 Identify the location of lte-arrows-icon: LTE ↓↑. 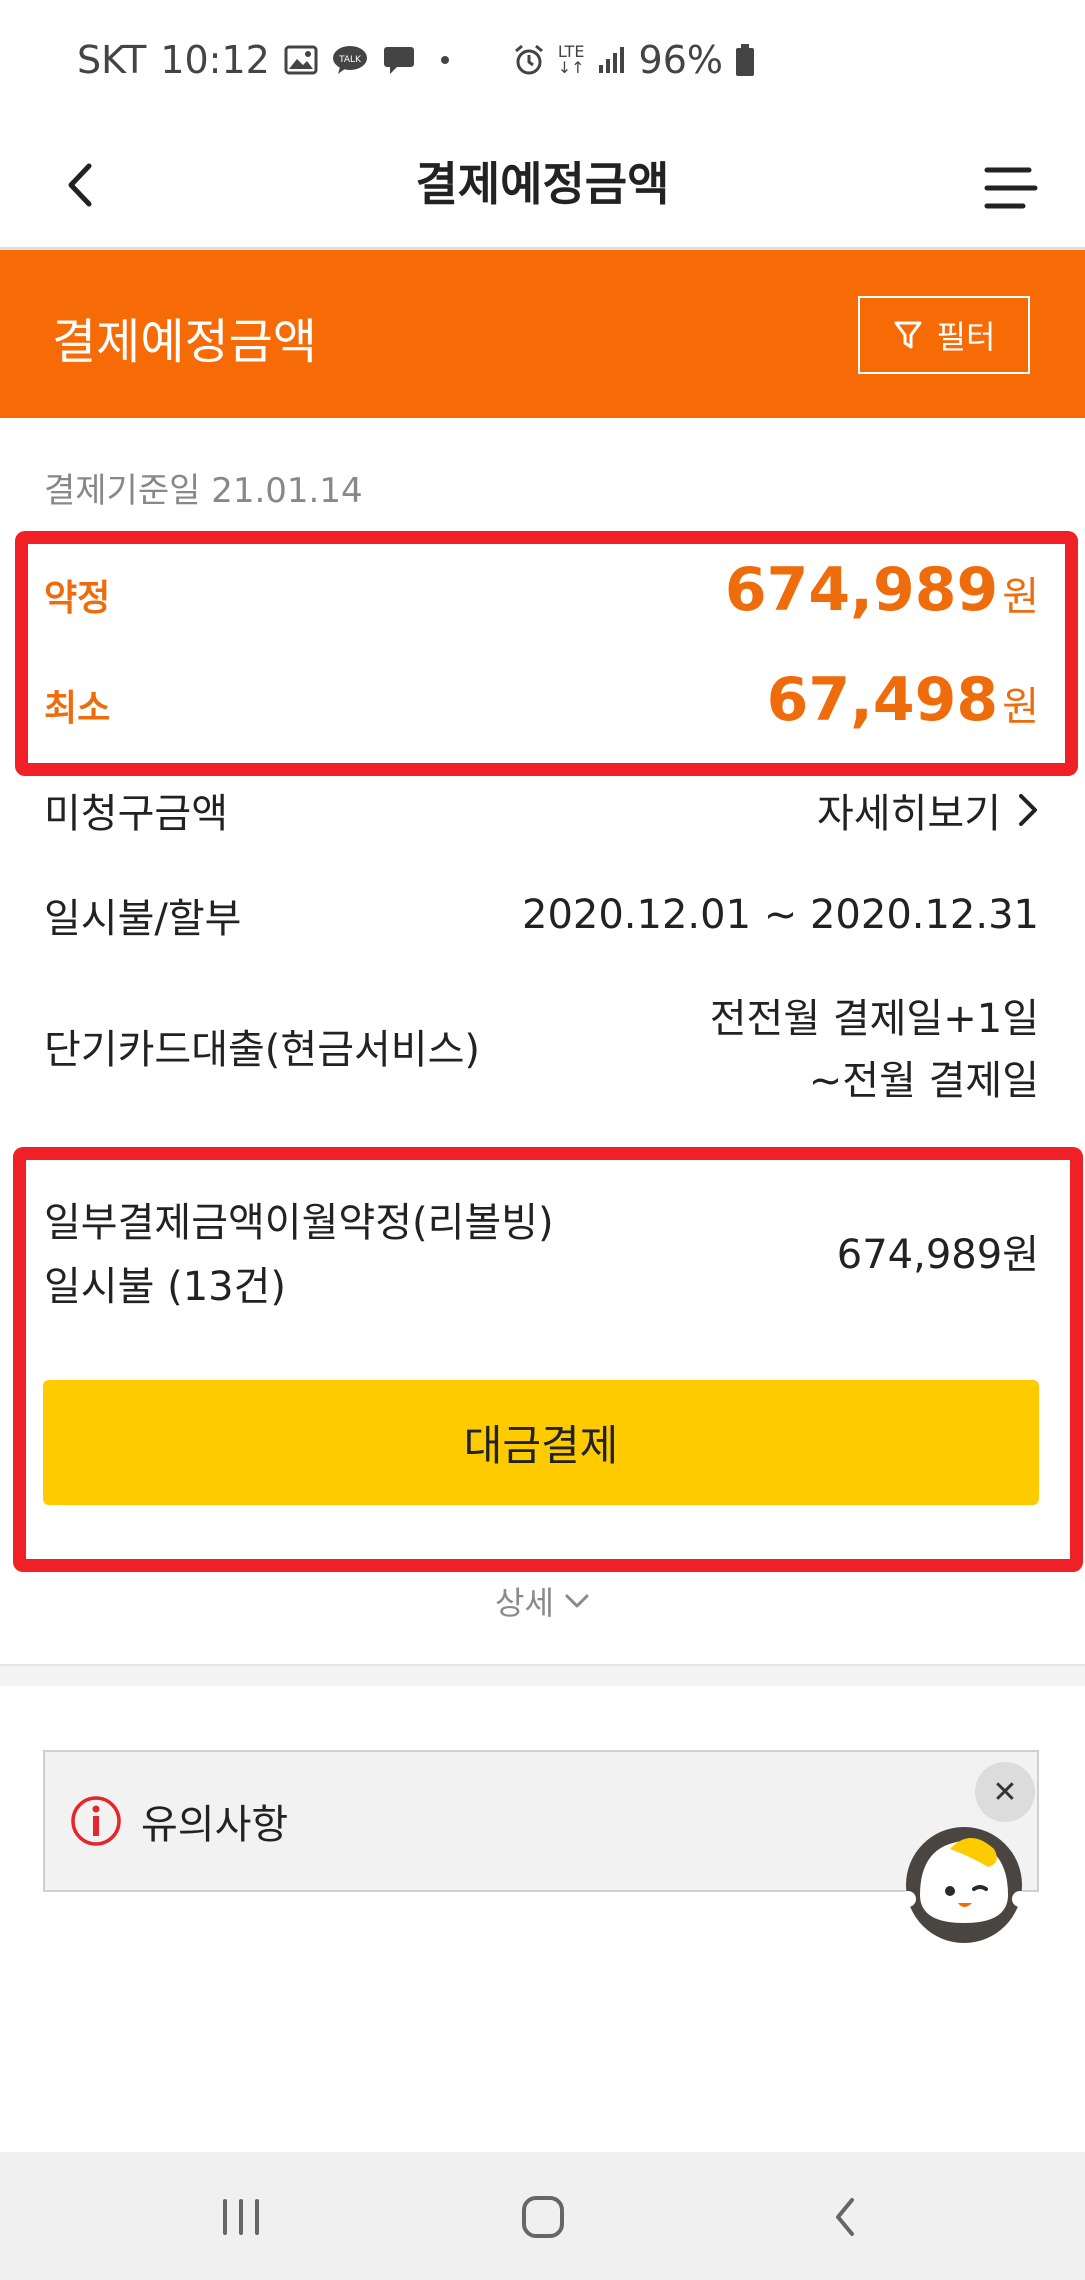
(571, 60).